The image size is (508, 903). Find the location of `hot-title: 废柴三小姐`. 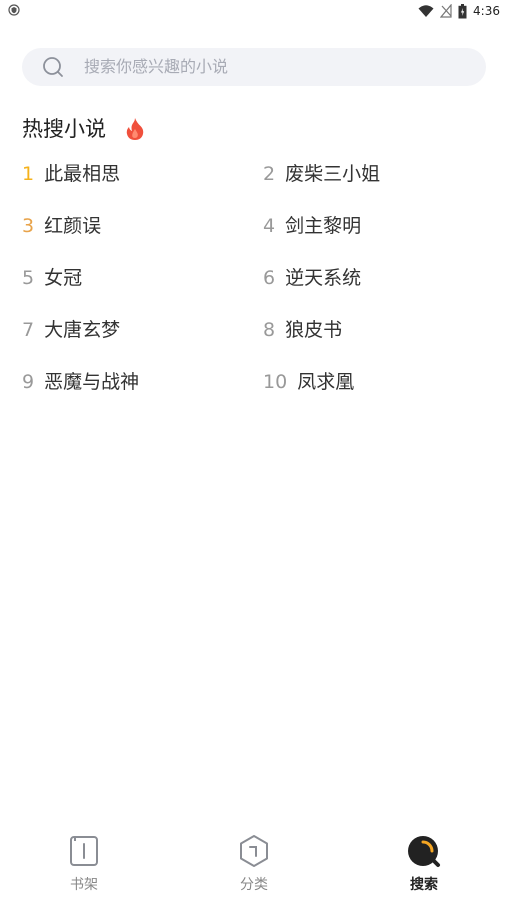

hot-title: 废柴三小姐 is located at coordinates (333, 174).